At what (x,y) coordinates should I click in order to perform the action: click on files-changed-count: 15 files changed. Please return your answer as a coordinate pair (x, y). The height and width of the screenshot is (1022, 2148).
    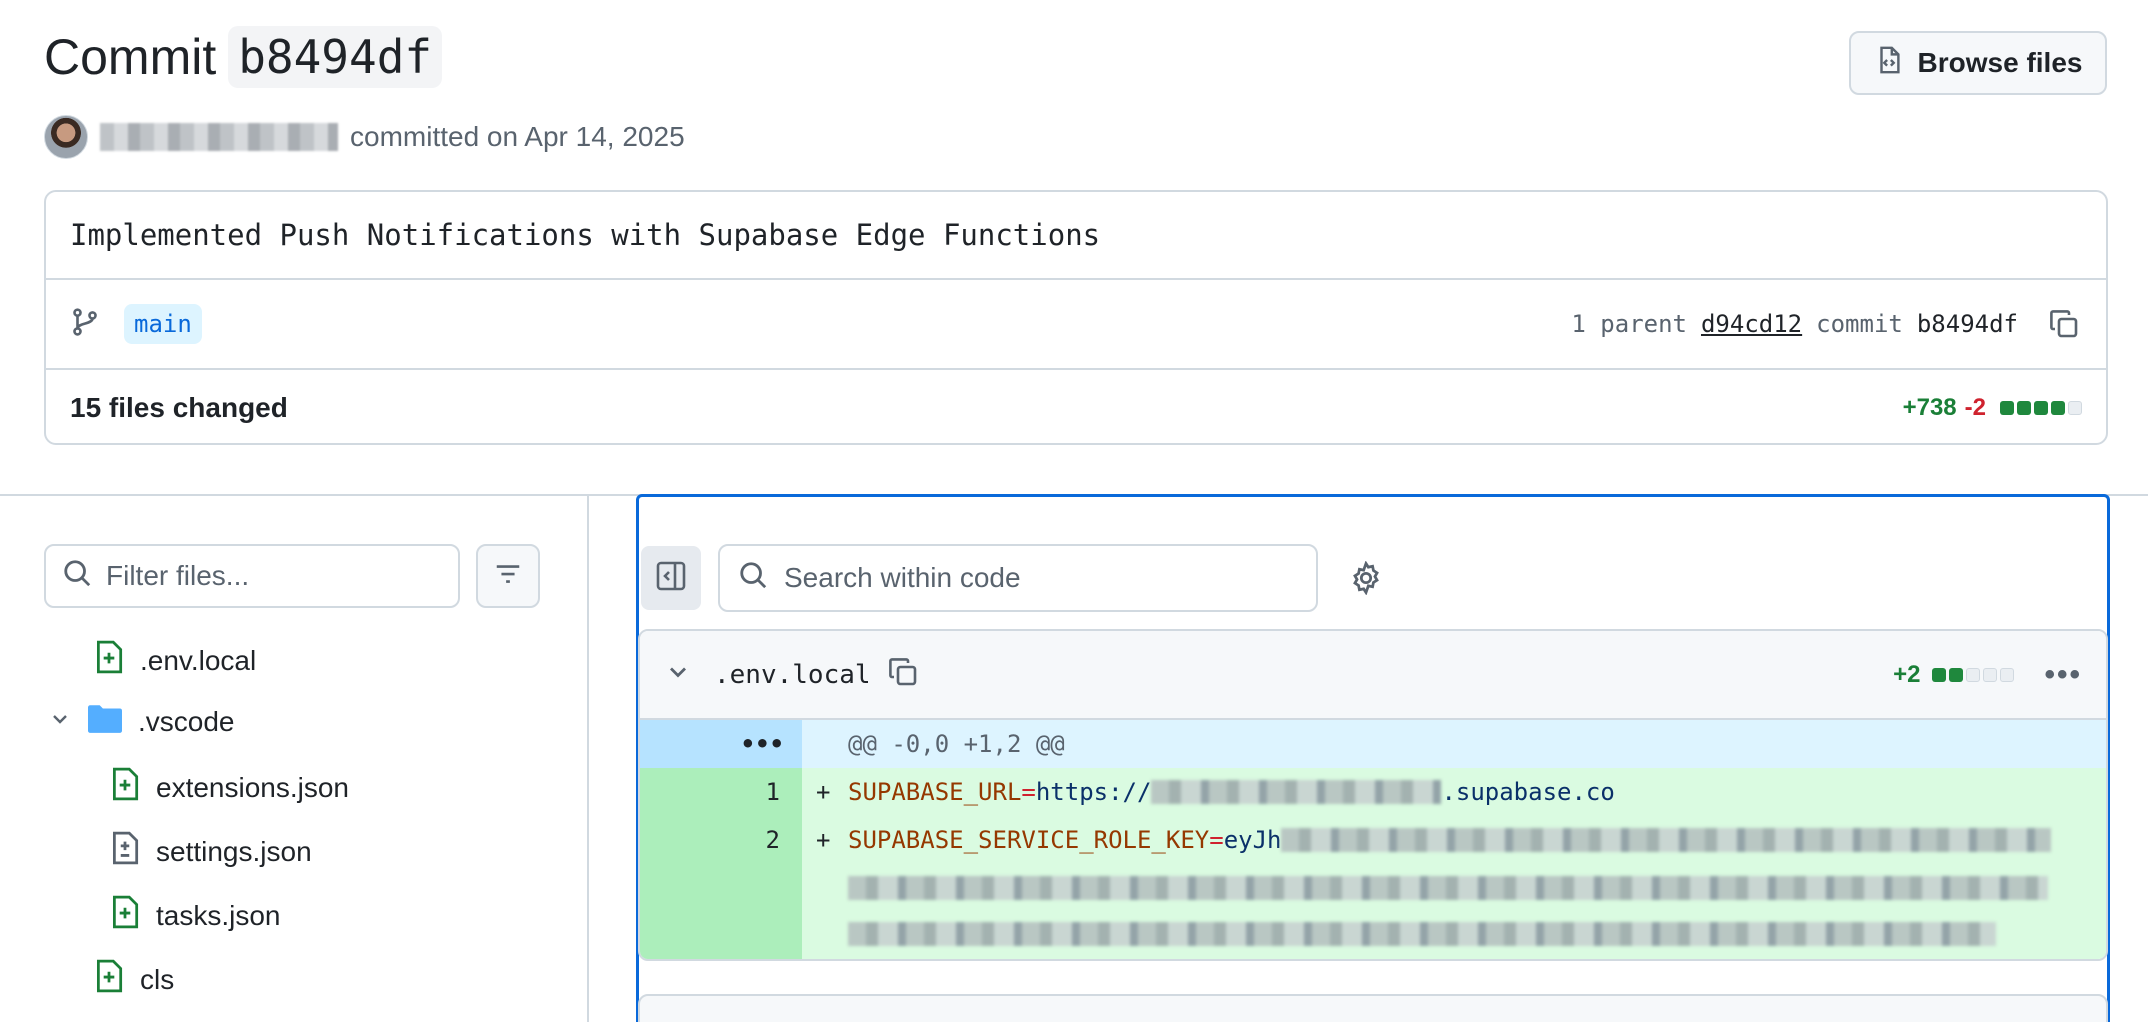
    Looking at the image, I should click on (179, 407).